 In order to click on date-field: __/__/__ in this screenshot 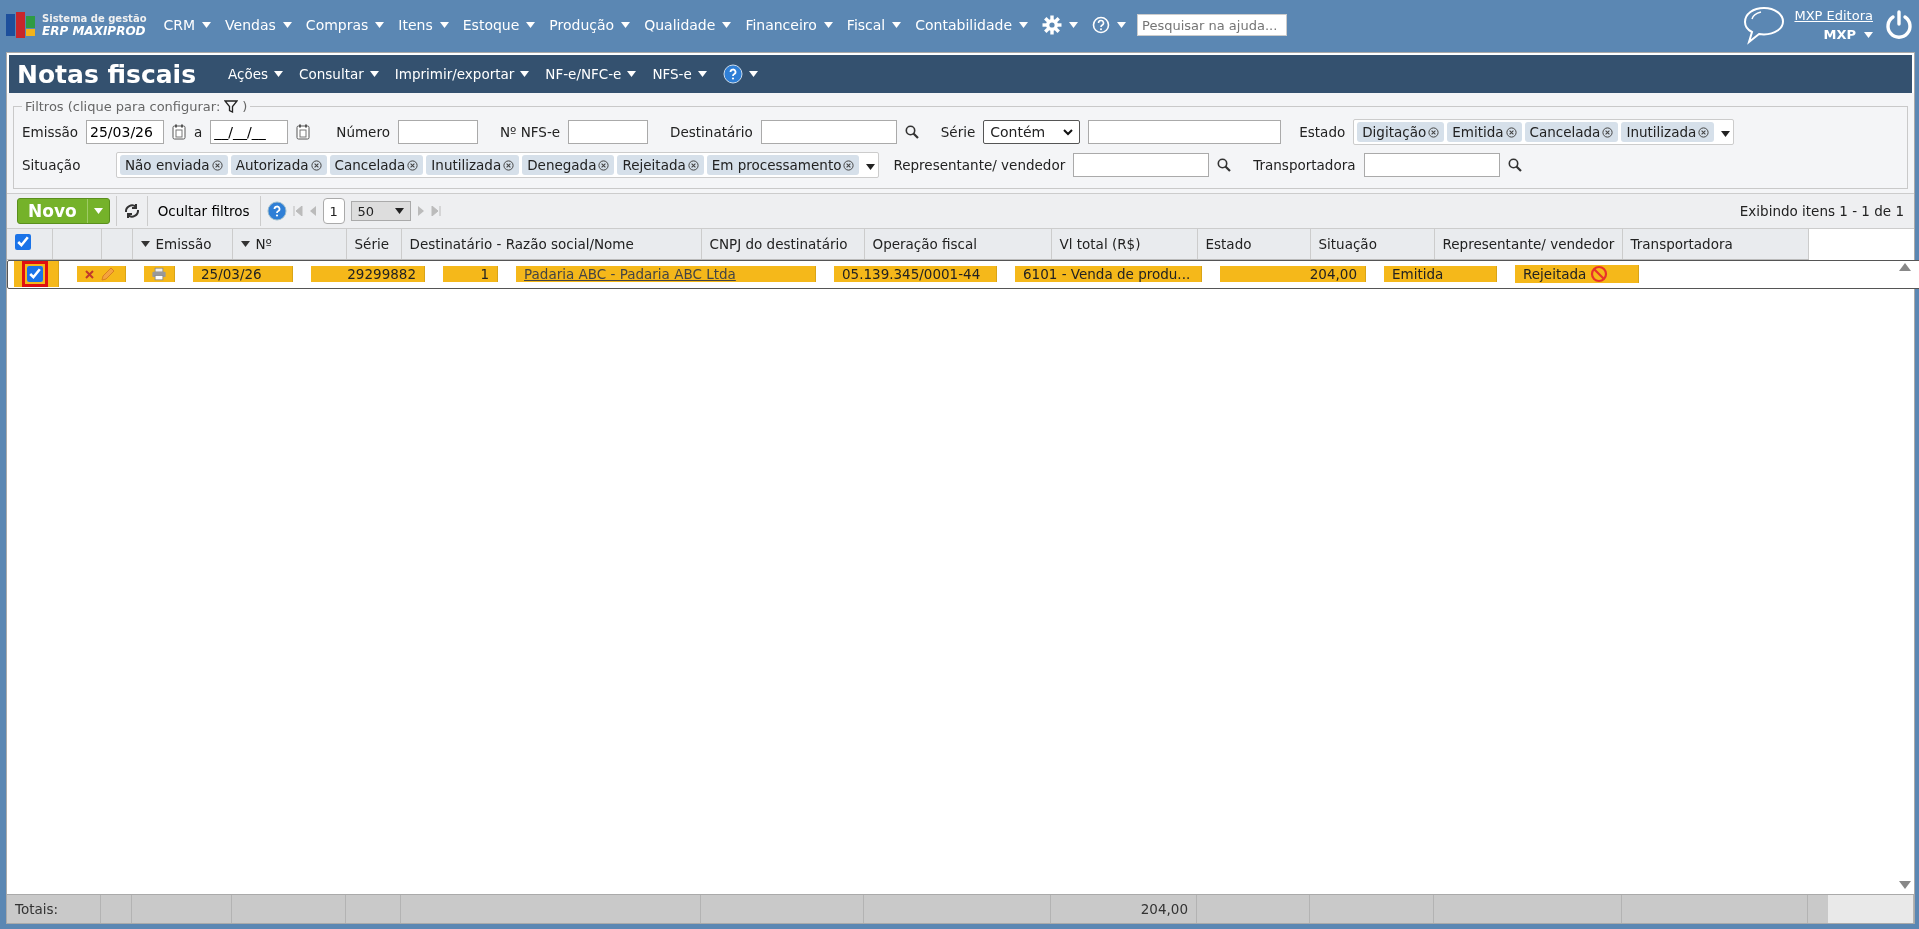, I will do `click(249, 132)`.